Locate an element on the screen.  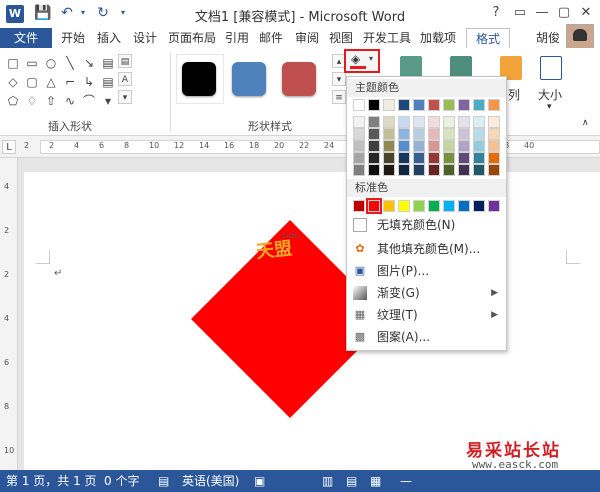
tab-addins: 加载项 is located at coordinates (438, 38).